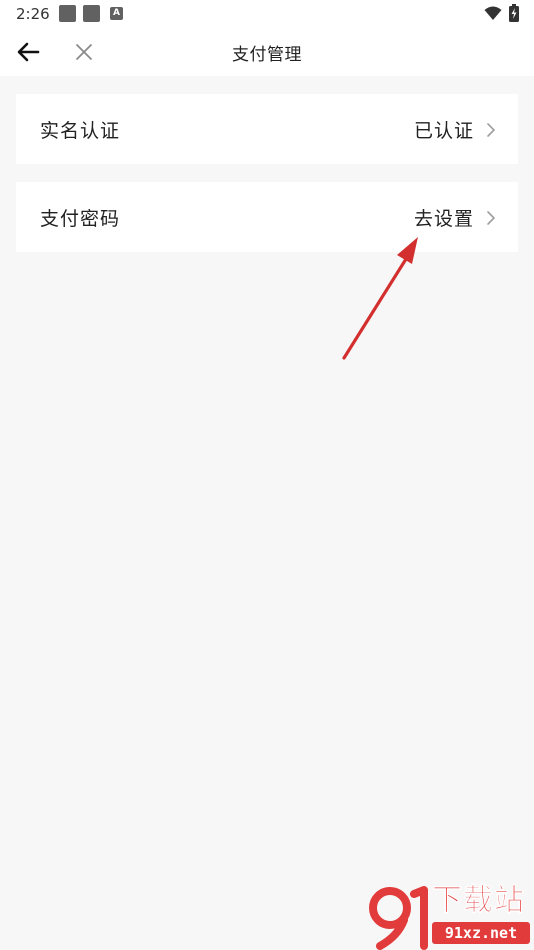  I want to click on nav-bar: 支付管理, so click(267, 52).